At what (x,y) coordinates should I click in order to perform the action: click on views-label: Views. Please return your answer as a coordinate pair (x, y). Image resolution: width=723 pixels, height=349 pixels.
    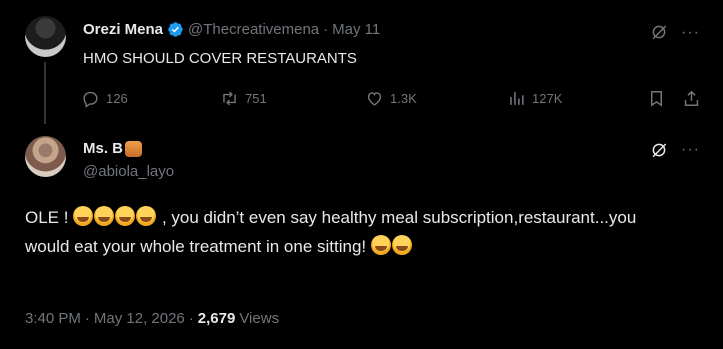
    Looking at the image, I should click on (259, 318).